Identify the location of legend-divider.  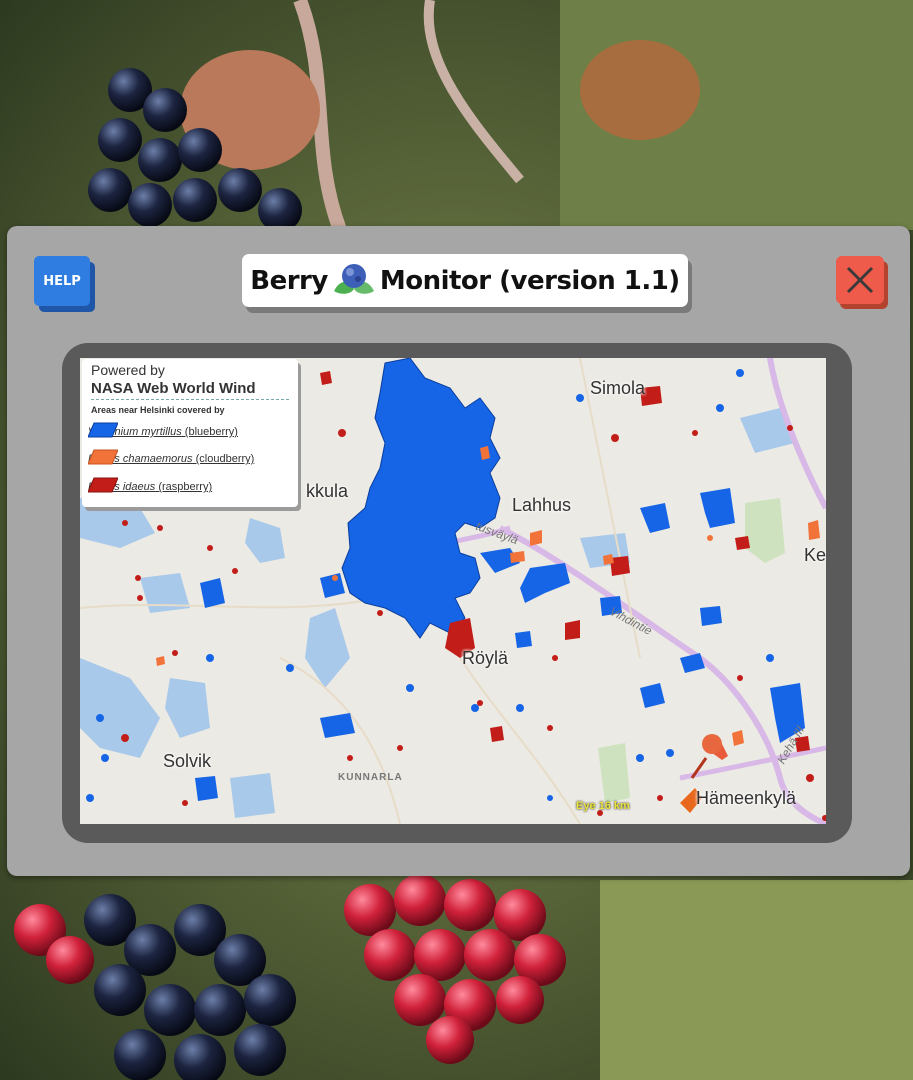
(190, 399).